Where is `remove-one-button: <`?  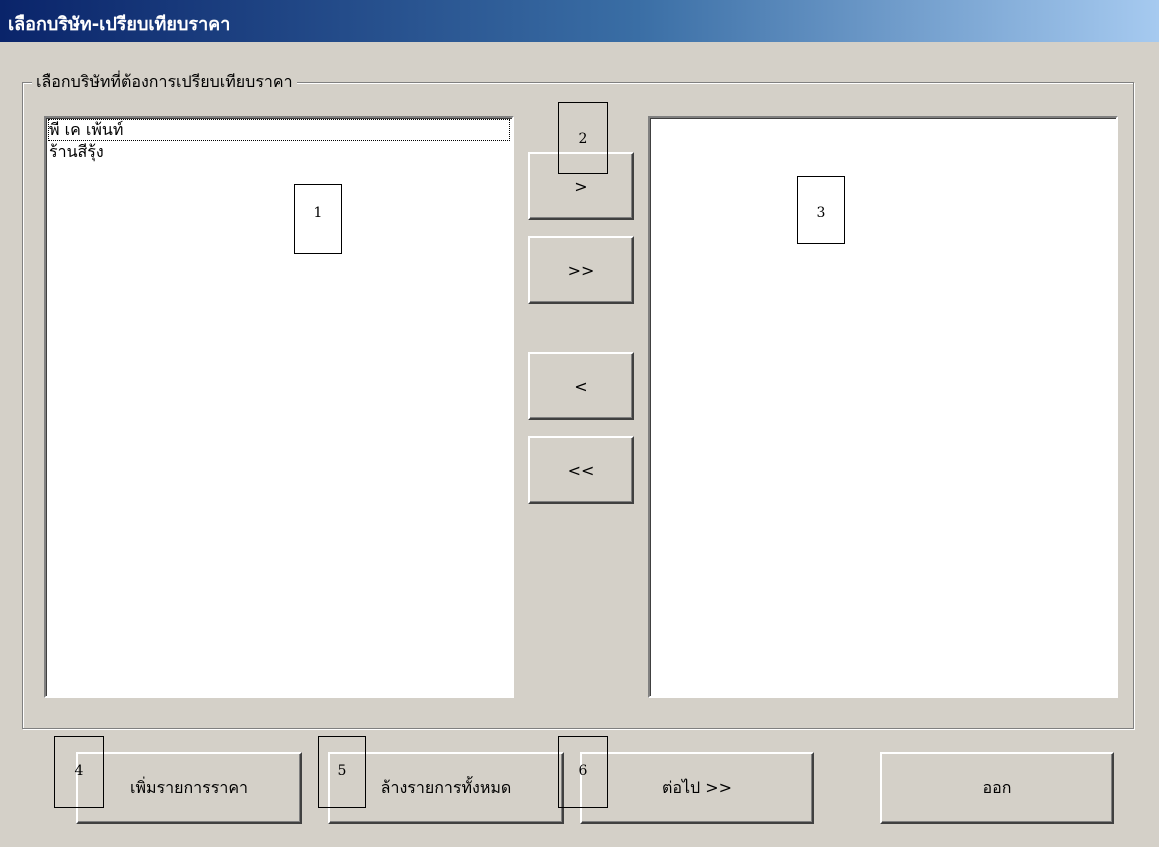
remove-one-button: < is located at coordinates (581, 386).